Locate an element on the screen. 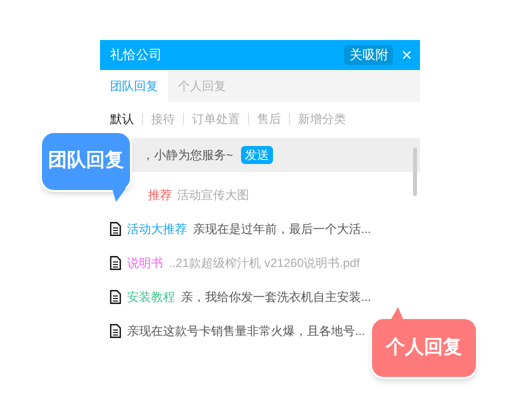 The height and width of the screenshot is (420, 520). close-button: × is located at coordinates (406, 55).